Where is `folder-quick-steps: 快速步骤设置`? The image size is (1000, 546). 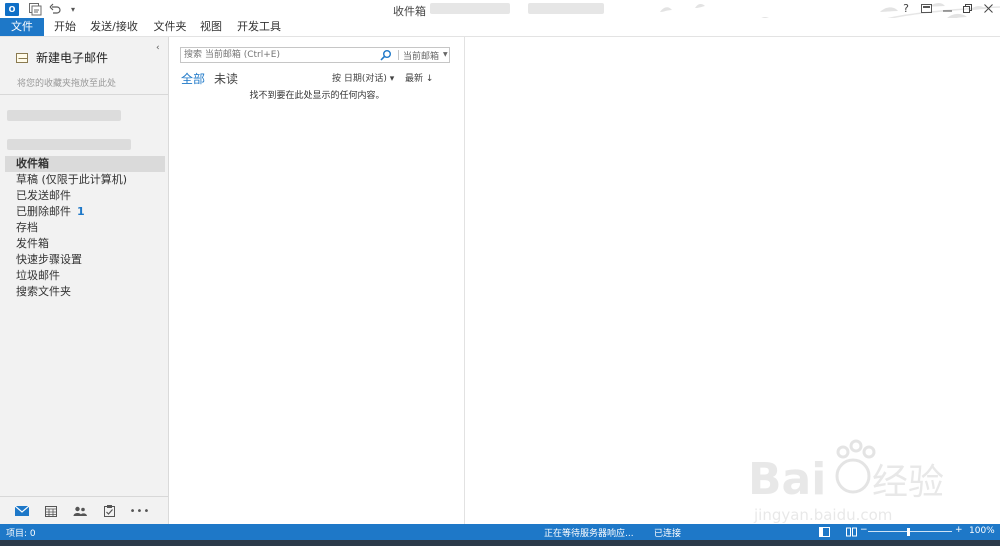
folder-quick-steps: 快速步骤设置 is located at coordinates (85, 260).